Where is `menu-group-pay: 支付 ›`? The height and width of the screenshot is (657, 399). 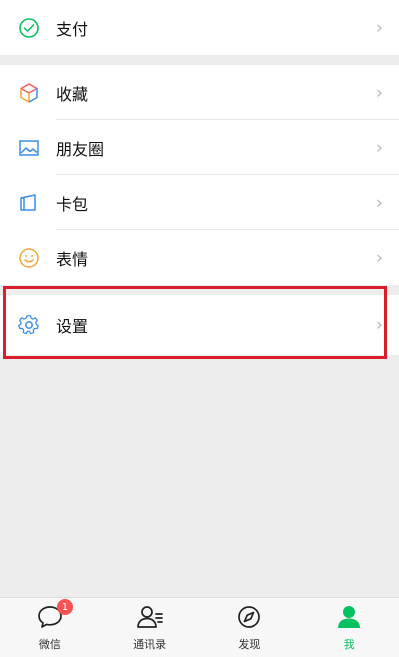 menu-group-pay: 支付 › is located at coordinates (199, 27).